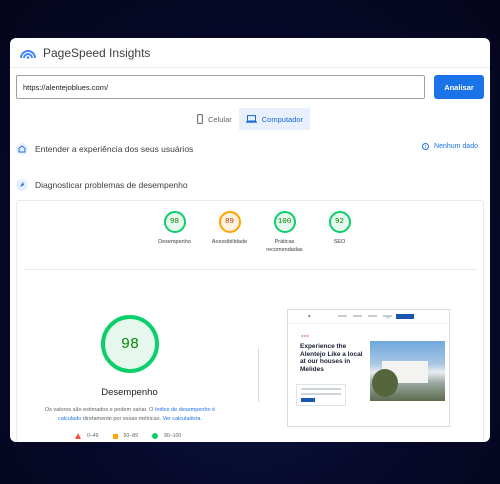 The image size is (500, 484). I want to click on tab-mobile-label: Celular, so click(220, 119).